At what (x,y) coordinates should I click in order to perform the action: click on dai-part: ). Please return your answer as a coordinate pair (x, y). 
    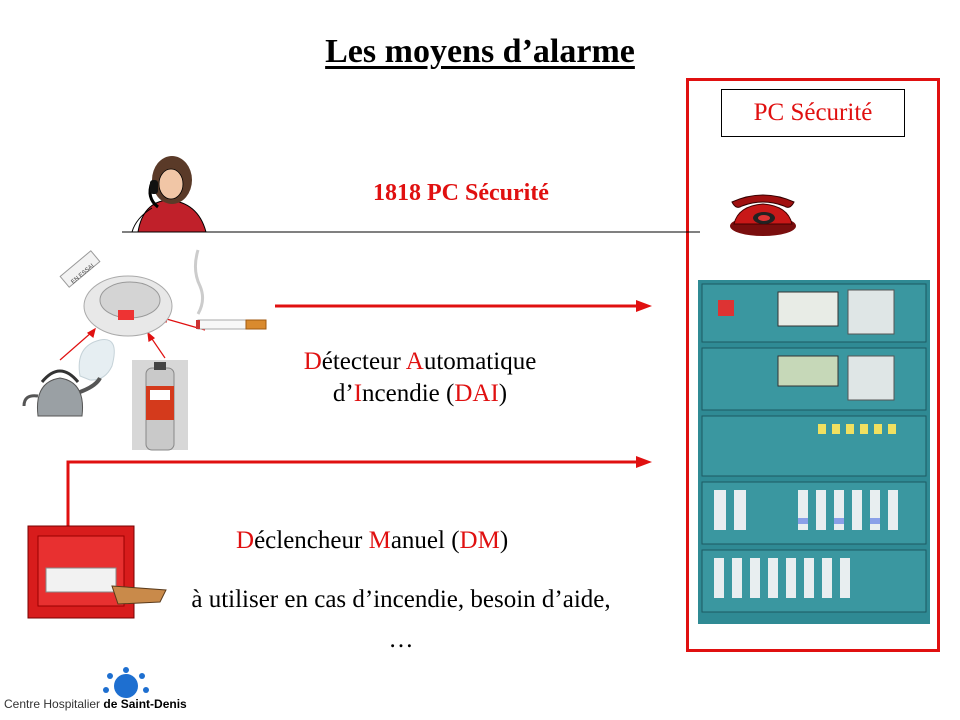
    Looking at the image, I should click on (503, 393).